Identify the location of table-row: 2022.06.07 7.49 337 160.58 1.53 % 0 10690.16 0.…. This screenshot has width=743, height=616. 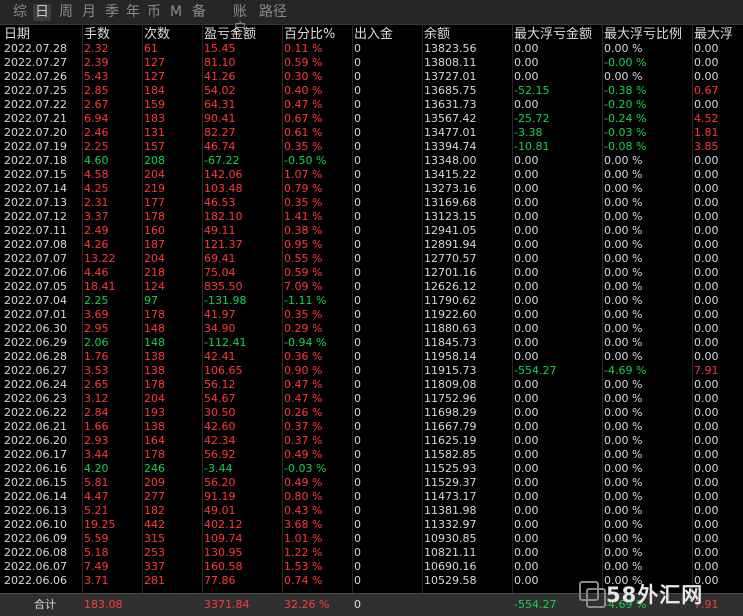
(371, 567).